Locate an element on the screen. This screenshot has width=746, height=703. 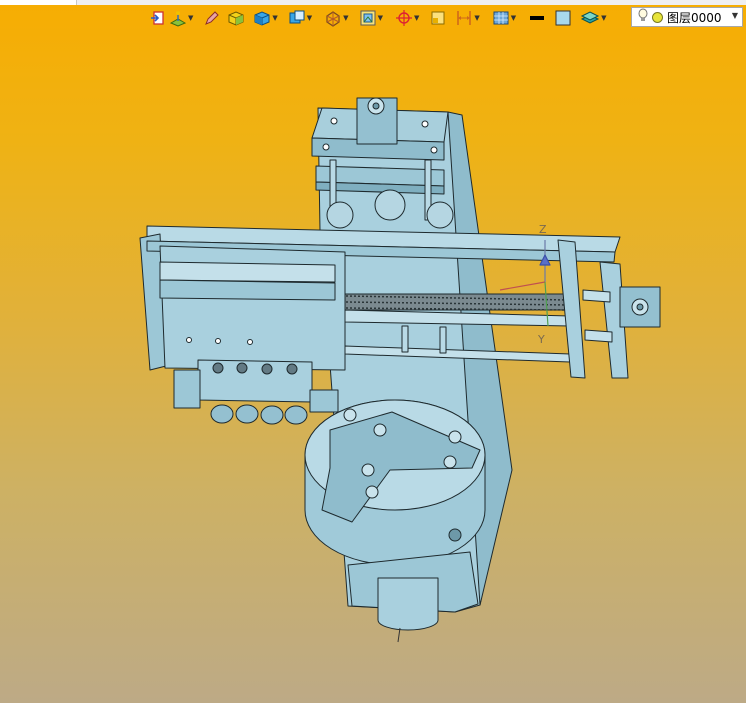
spindle is located at coordinates (408, 604).